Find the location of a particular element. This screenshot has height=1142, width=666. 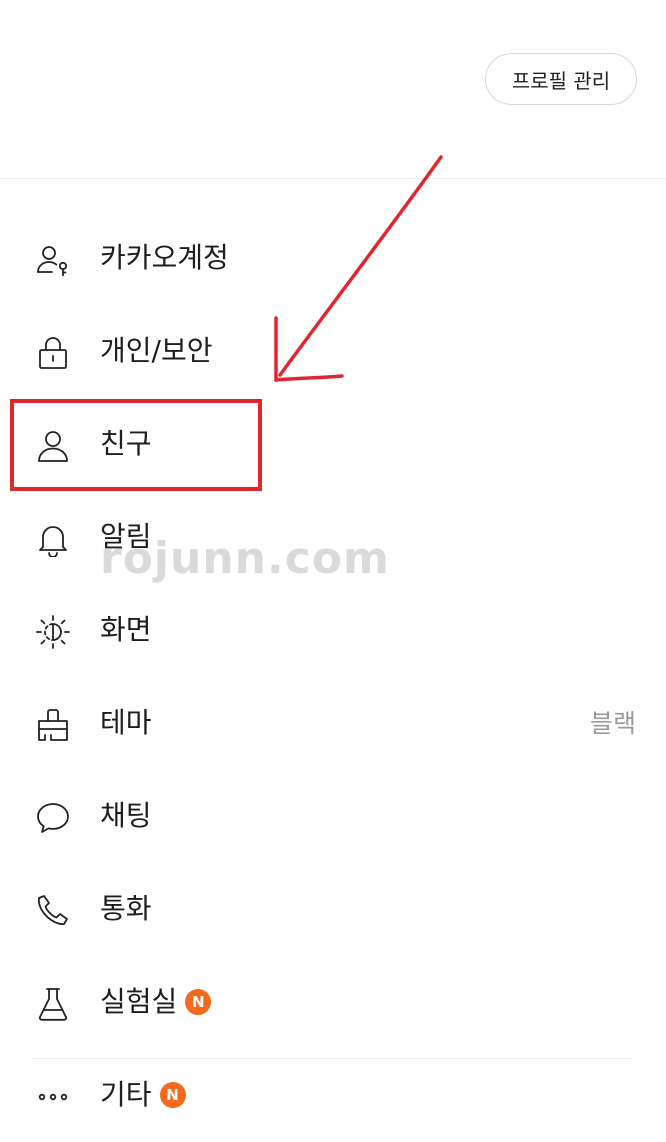

menu-item-label: 채팅 is located at coordinates (126, 815).